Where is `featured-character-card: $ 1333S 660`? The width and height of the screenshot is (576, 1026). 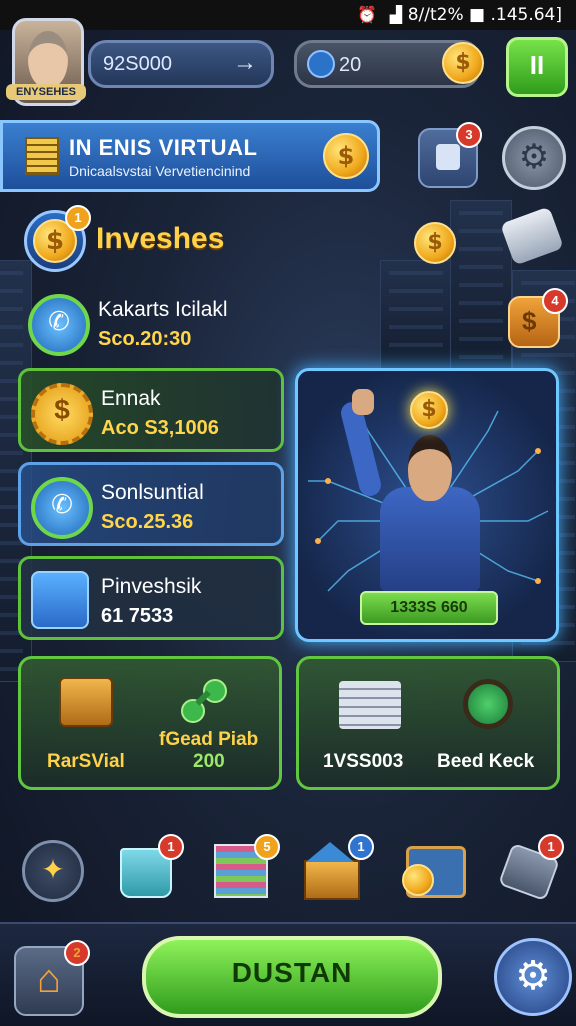 featured-character-card: $ 1333S 660 is located at coordinates (427, 505).